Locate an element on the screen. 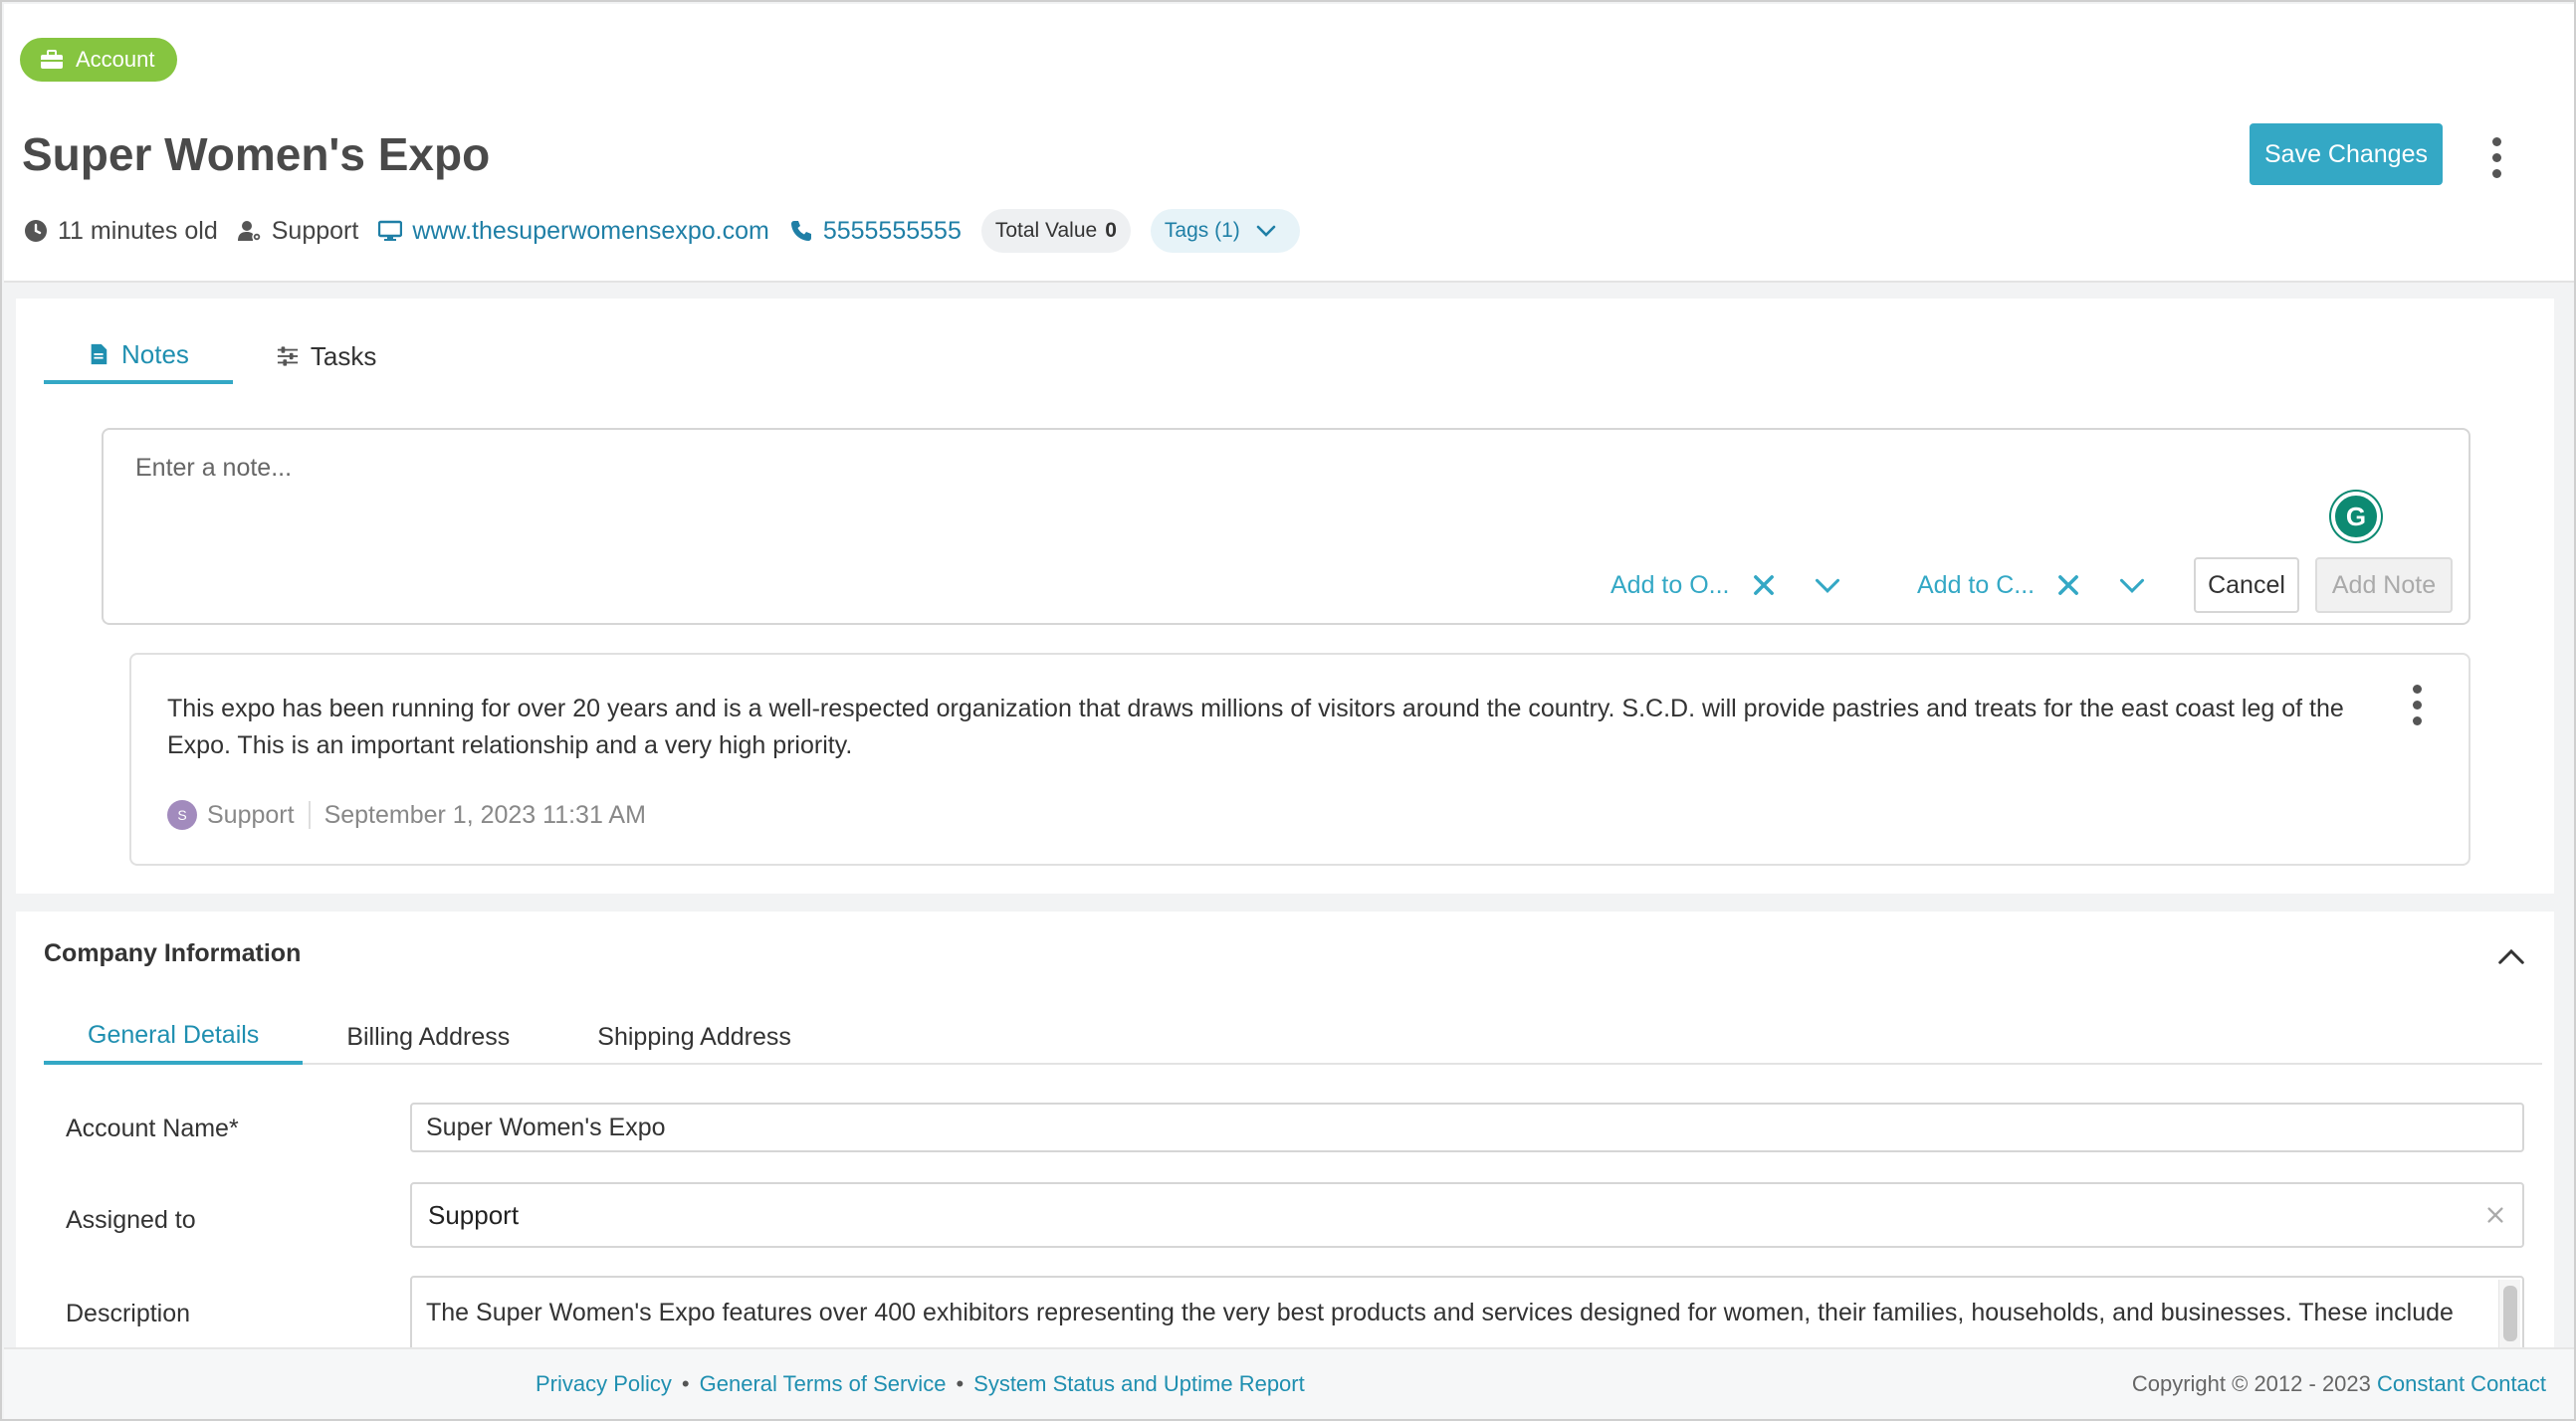 This screenshot has width=2576, height=1421. phone-icon is located at coordinates (800, 231).